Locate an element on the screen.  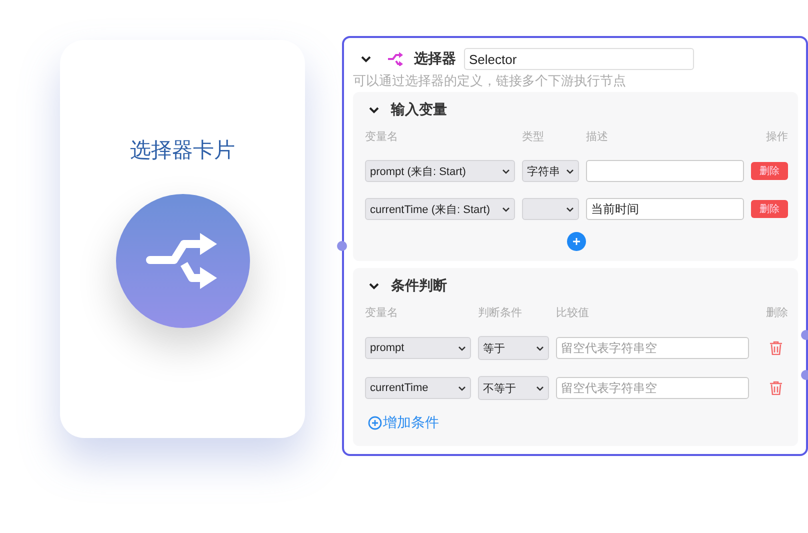
variable-select: prompt is located at coordinates (418, 348).